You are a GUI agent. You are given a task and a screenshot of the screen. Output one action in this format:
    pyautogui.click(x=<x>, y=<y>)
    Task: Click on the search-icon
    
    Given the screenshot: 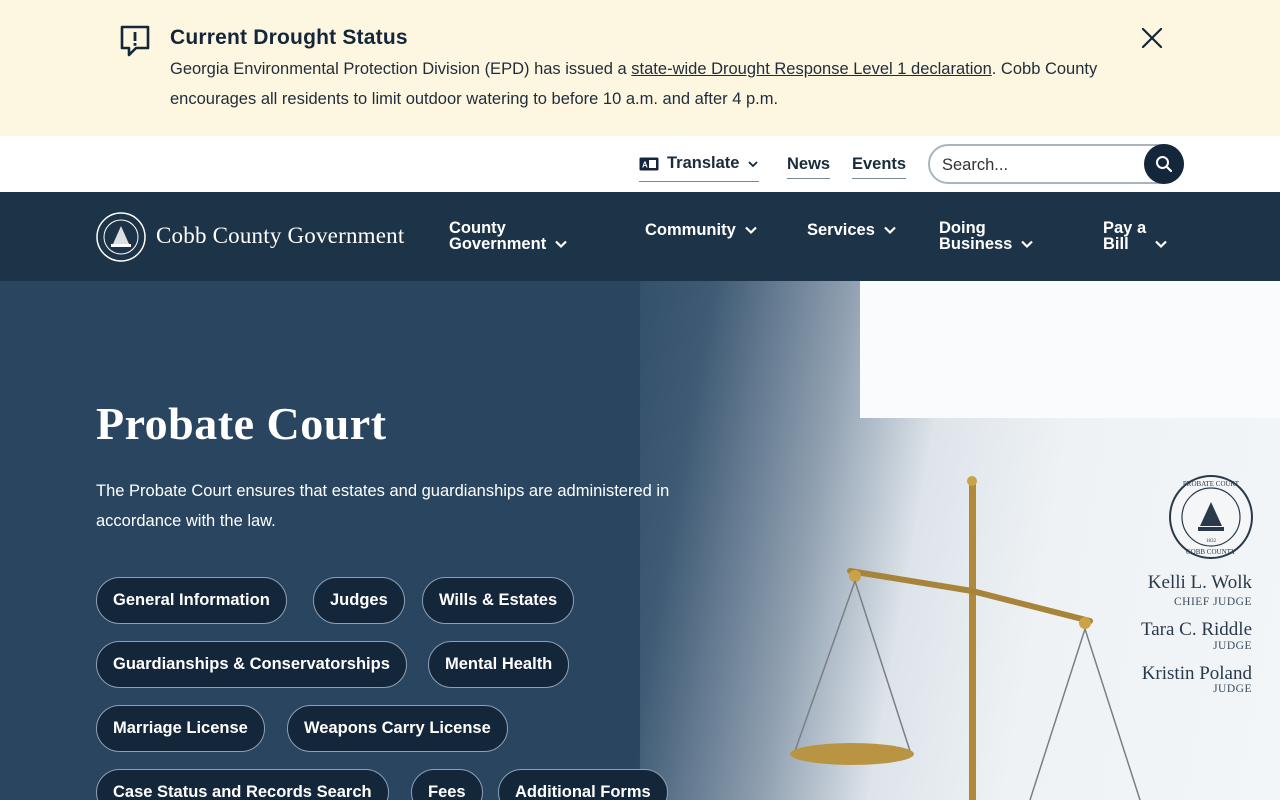 What is the action you would take?
    pyautogui.click(x=1164, y=164)
    